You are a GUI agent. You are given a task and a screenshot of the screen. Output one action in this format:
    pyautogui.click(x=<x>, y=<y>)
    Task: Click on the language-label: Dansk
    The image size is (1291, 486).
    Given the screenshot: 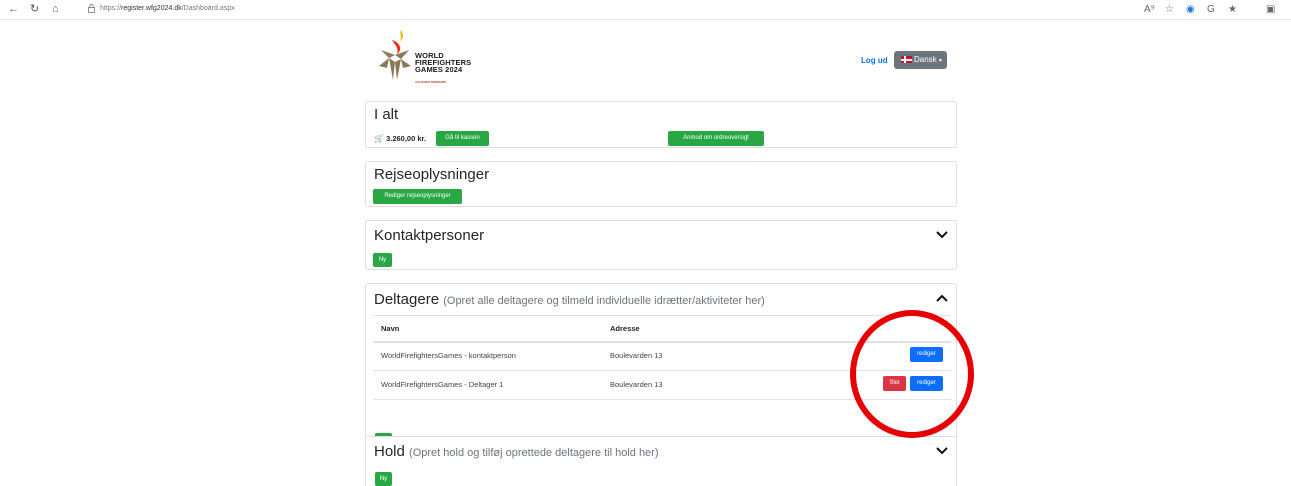 What is the action you would take?
    pyautogui.click(x=925, y=59)
    